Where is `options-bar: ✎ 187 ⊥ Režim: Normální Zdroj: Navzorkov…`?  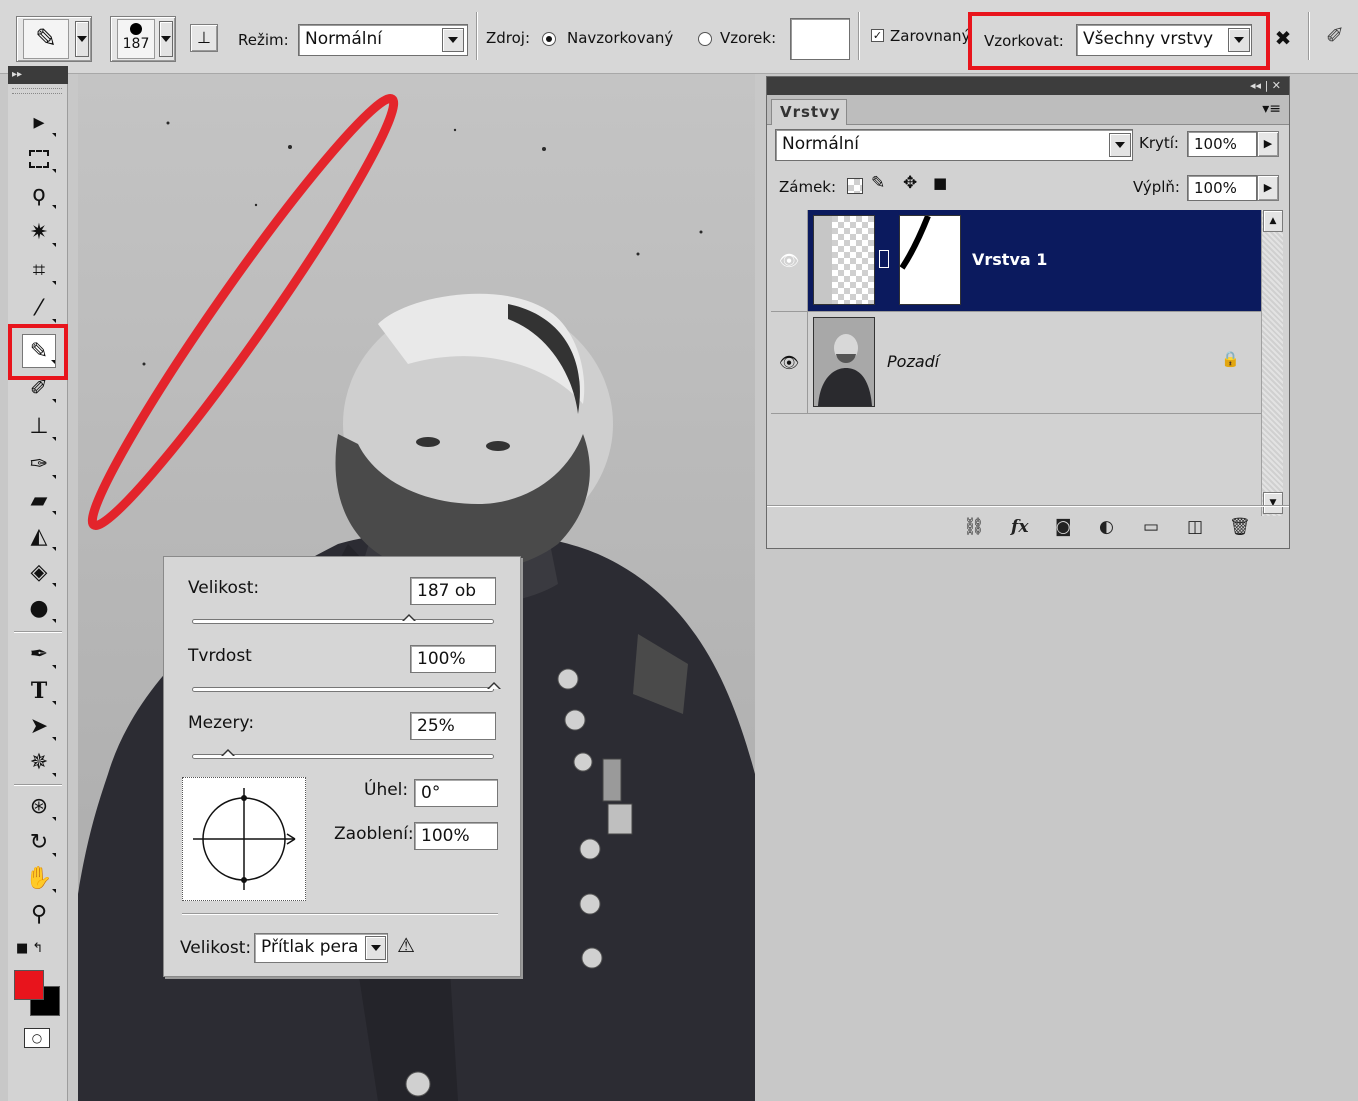
options-bar: ✎ 187 ⊥ Režim: Normální Zdroj: Navzorkov… is located at coordinates (679, 37).